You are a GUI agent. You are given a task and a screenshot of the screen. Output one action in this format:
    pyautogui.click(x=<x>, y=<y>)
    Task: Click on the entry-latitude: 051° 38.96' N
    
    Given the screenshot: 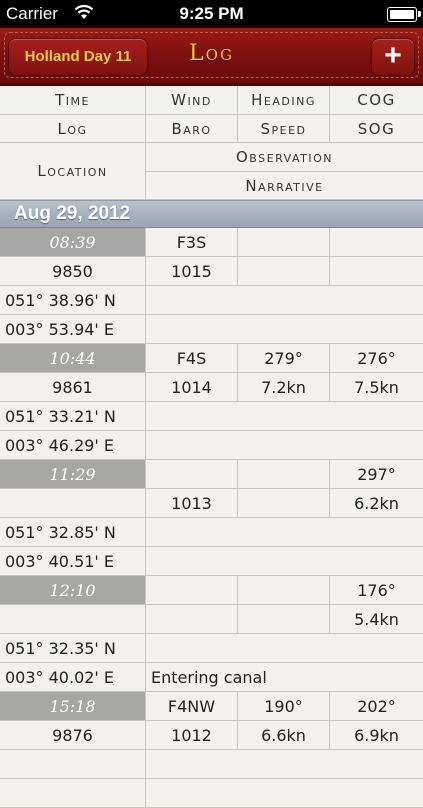 What is the action you would take?
    pyautogui.click(x=73, y=300)
    